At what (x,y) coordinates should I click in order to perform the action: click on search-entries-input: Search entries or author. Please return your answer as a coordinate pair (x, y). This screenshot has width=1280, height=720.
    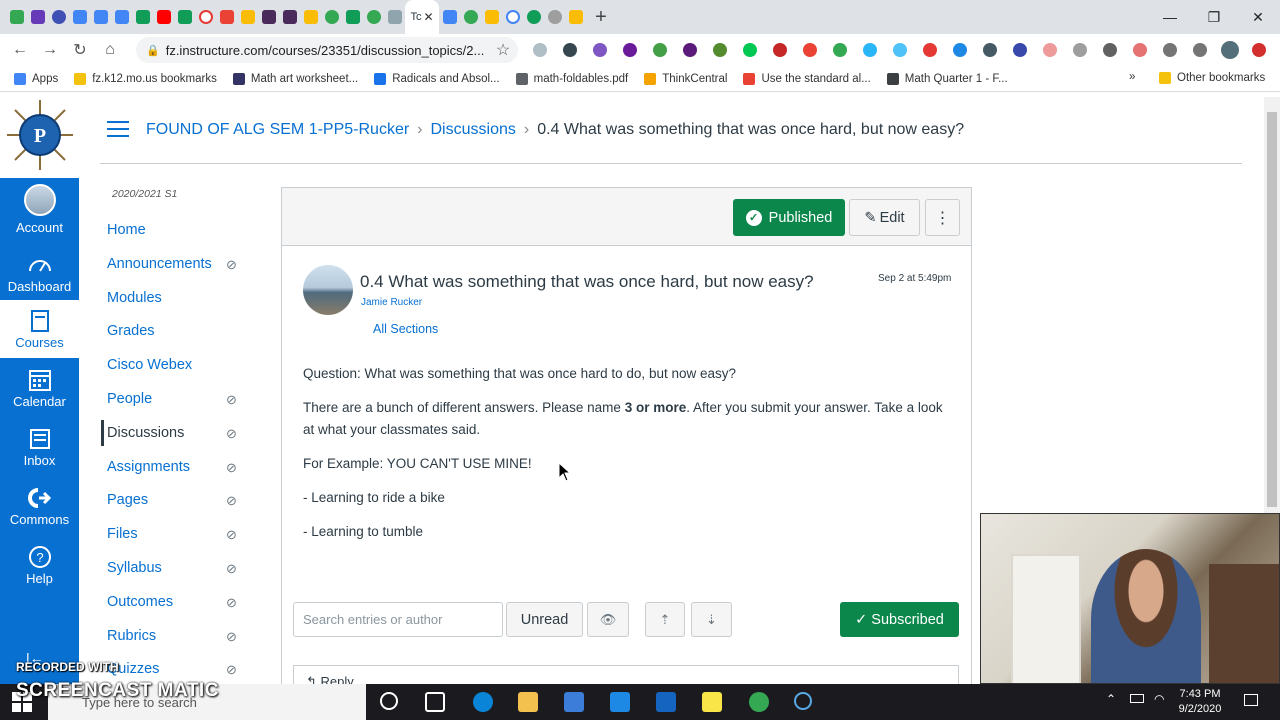
    Looking at the image, I should click on (398, 619).